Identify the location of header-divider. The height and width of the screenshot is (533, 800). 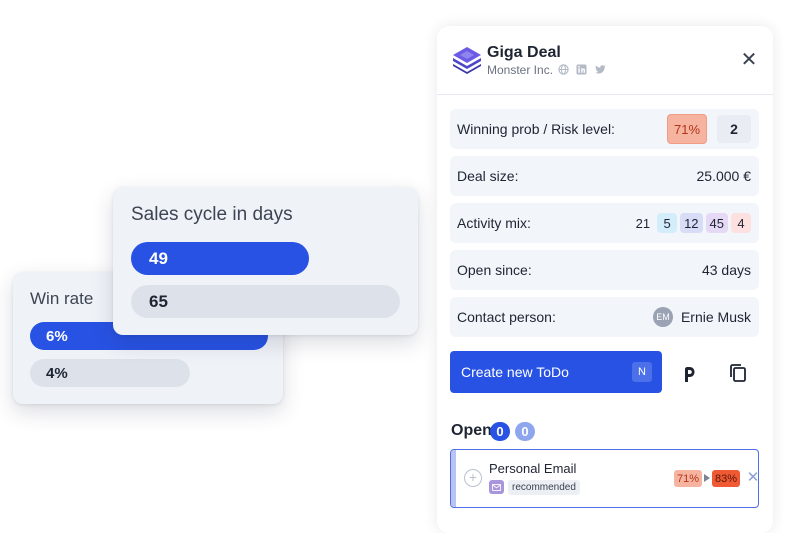
(605, 94).